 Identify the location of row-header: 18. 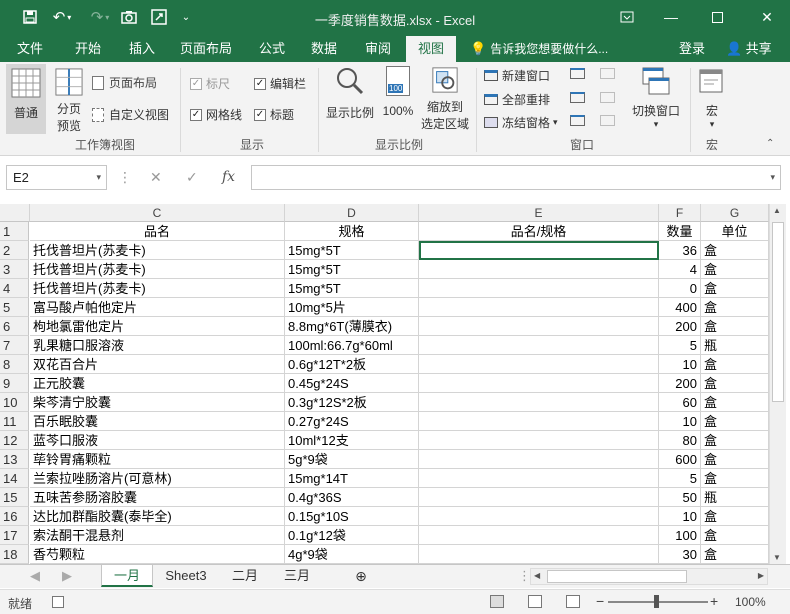
(14, 554).